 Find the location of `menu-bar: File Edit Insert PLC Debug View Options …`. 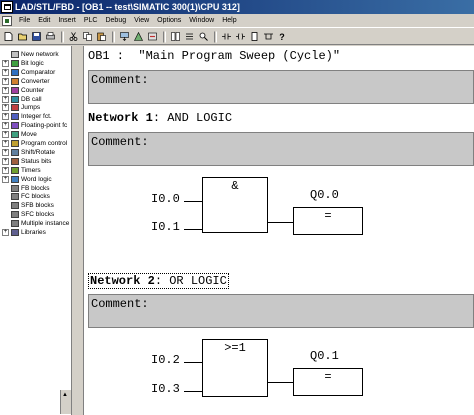

menu-bar: File Edit Insert PLC Debug View Options … is located at coordinates (237, 21).